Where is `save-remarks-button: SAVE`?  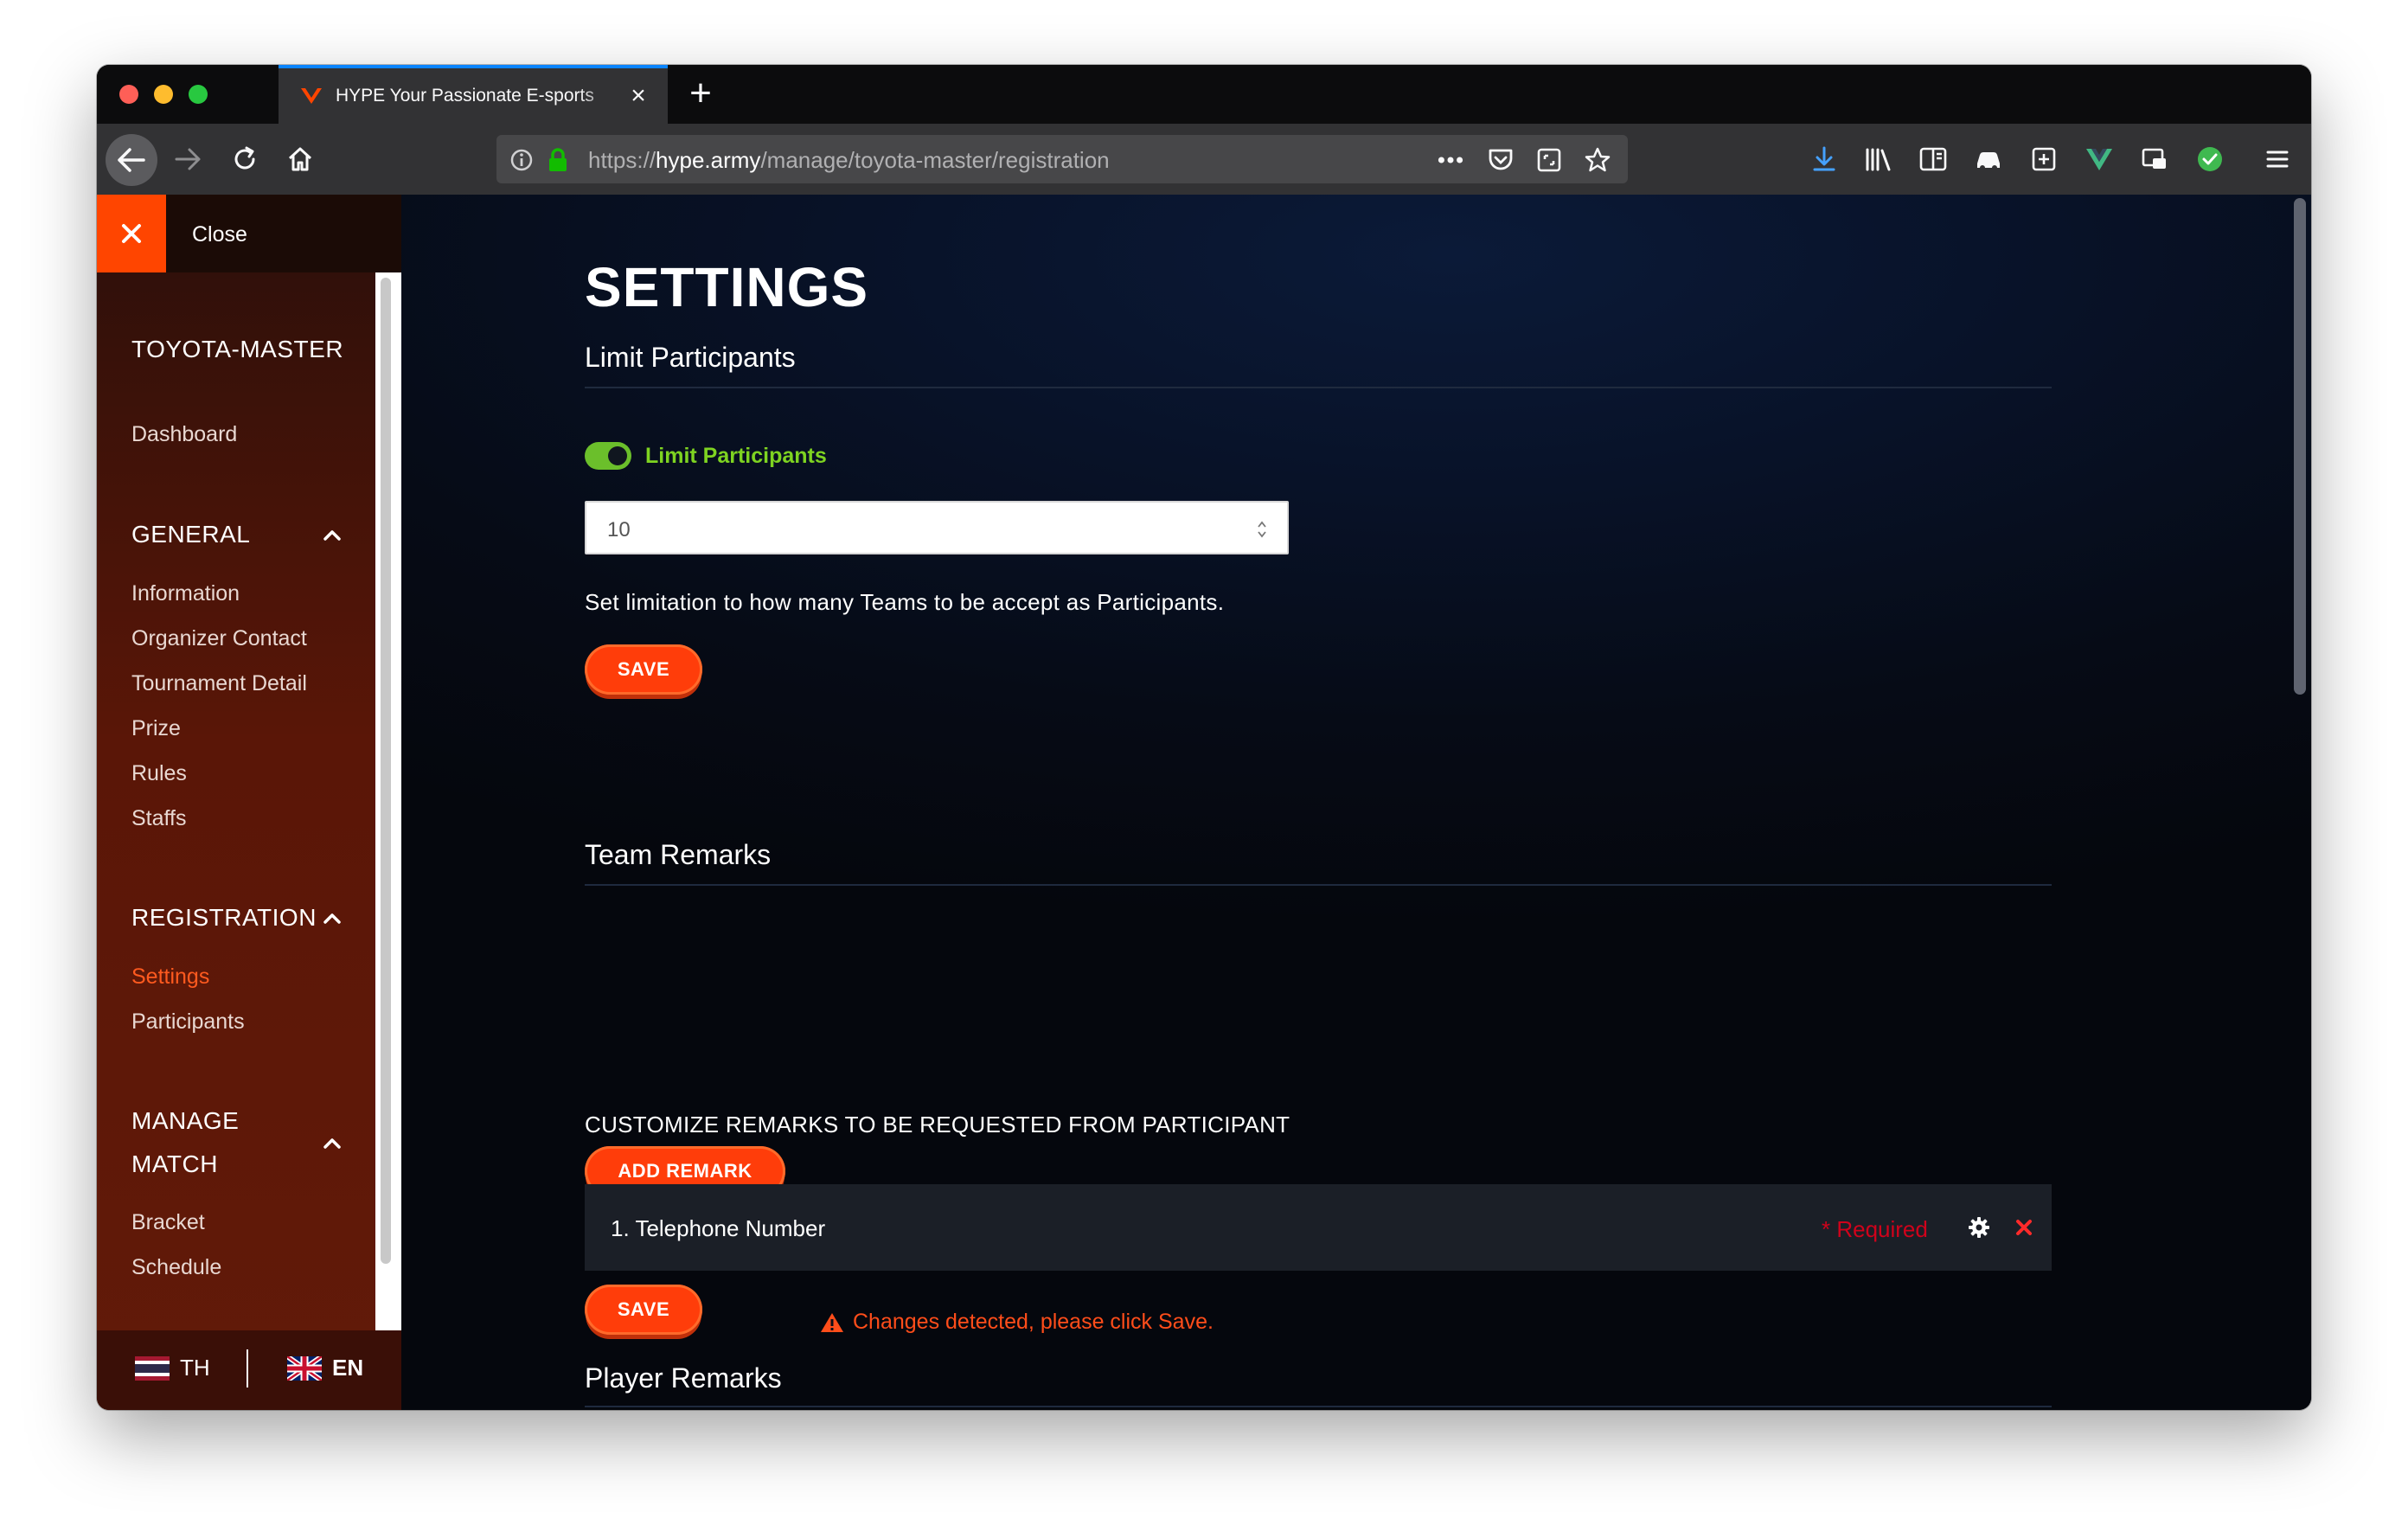 save-remarks-button: SAVE is located at coordinates (643, 1310).